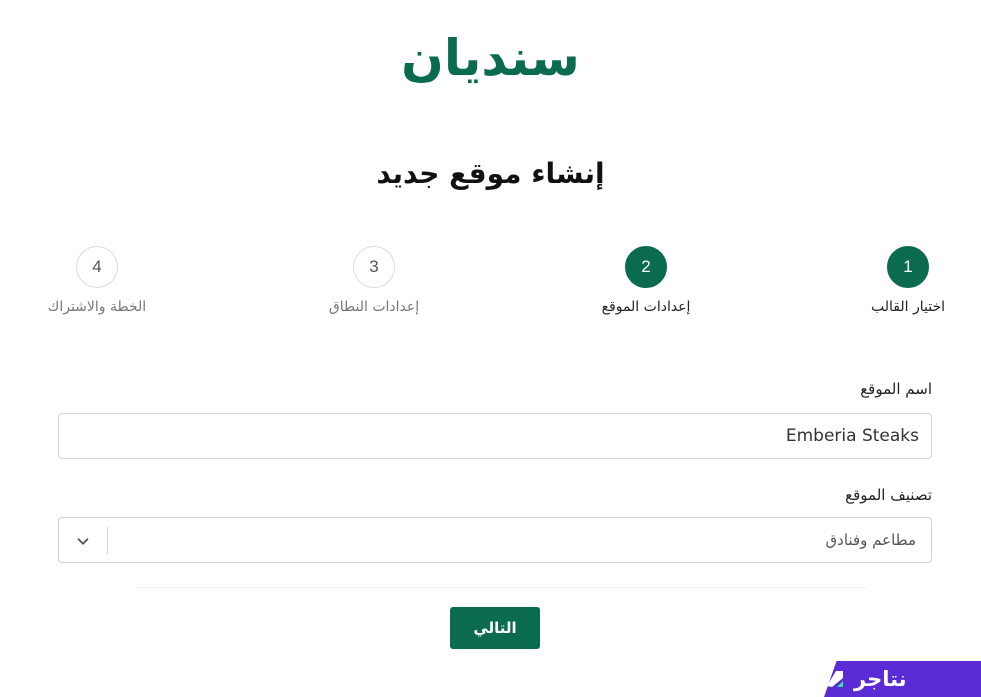 The width and height of the screenshot is (981, 697). What do you see at coordinates (908, 267) in the screenshot?
I see `step-number: 1` at bounding box center [908, 267].